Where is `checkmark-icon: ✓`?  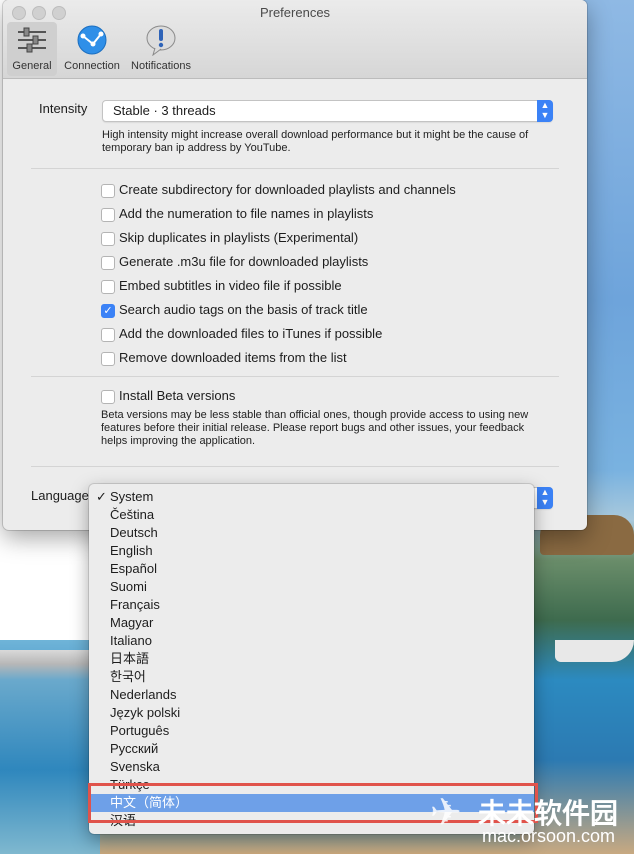 checkmark-icon: ✓ is located at coordinates (101, 496).